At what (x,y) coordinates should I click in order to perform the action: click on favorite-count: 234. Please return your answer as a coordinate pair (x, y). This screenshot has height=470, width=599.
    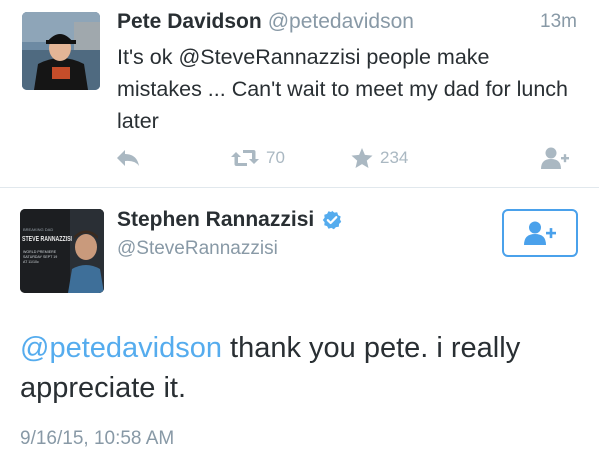
    Looking at the image, I should click on (394, 157).